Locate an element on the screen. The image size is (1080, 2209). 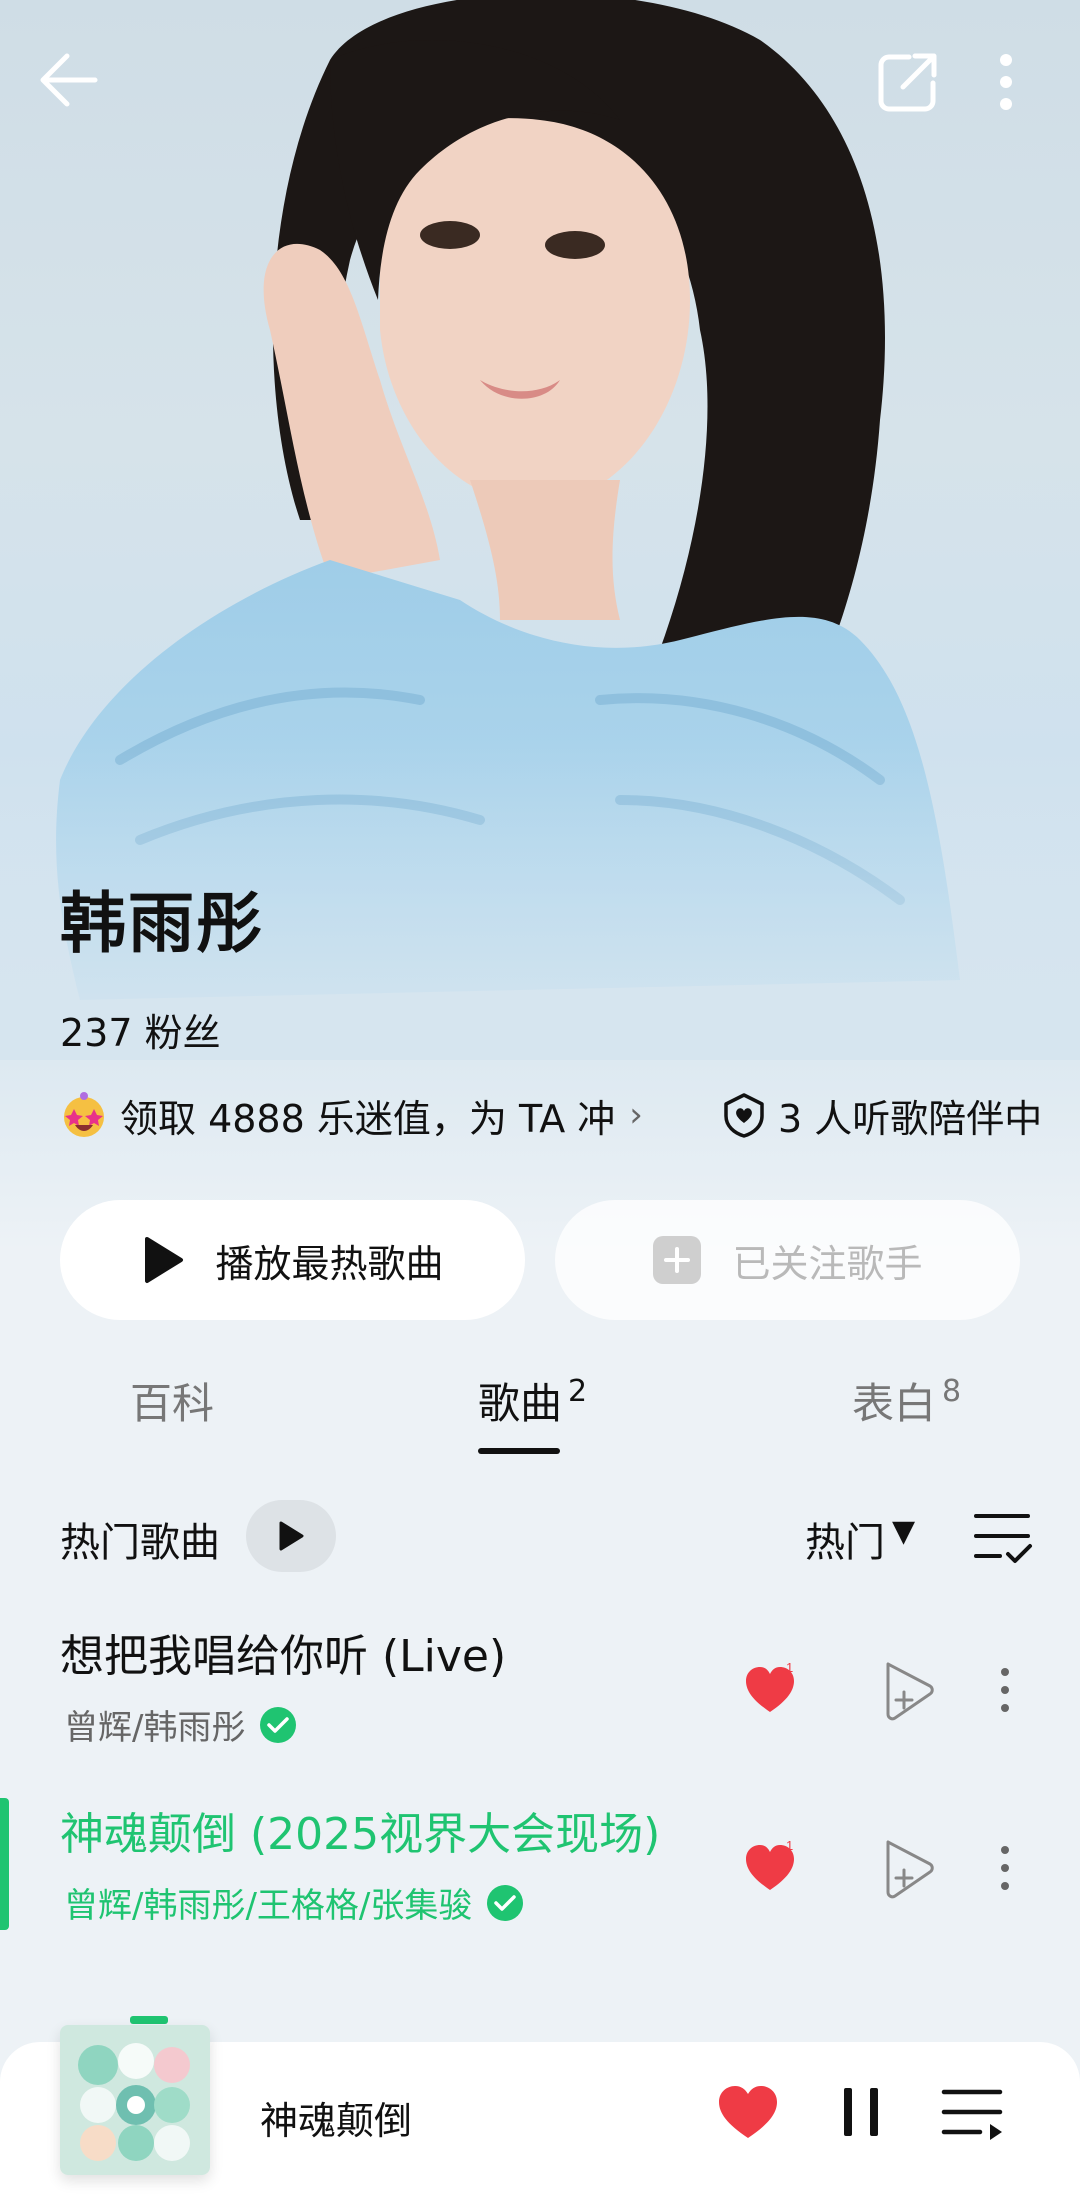
star-struck-emoji-icon is located at coordinates (84, 1114).